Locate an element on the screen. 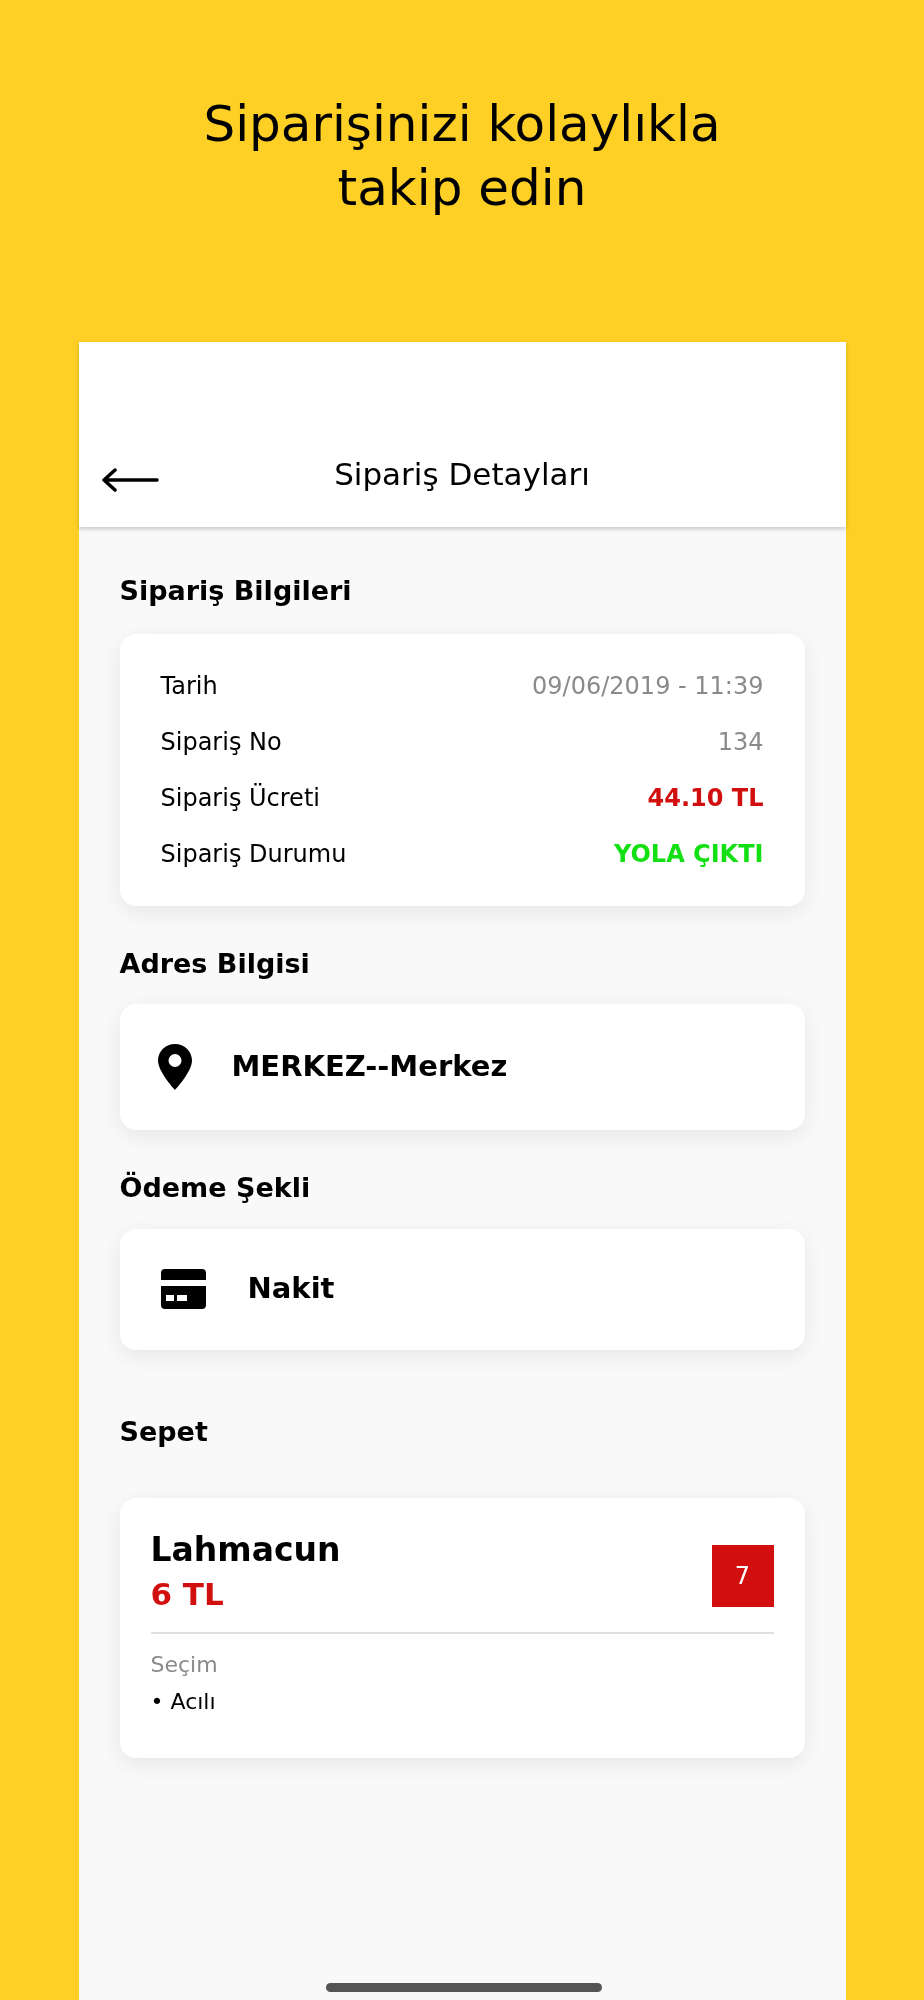 The image size is (924, 2000). address-text: MERKEZ--Merkez is located at coordinates (369, 1067).